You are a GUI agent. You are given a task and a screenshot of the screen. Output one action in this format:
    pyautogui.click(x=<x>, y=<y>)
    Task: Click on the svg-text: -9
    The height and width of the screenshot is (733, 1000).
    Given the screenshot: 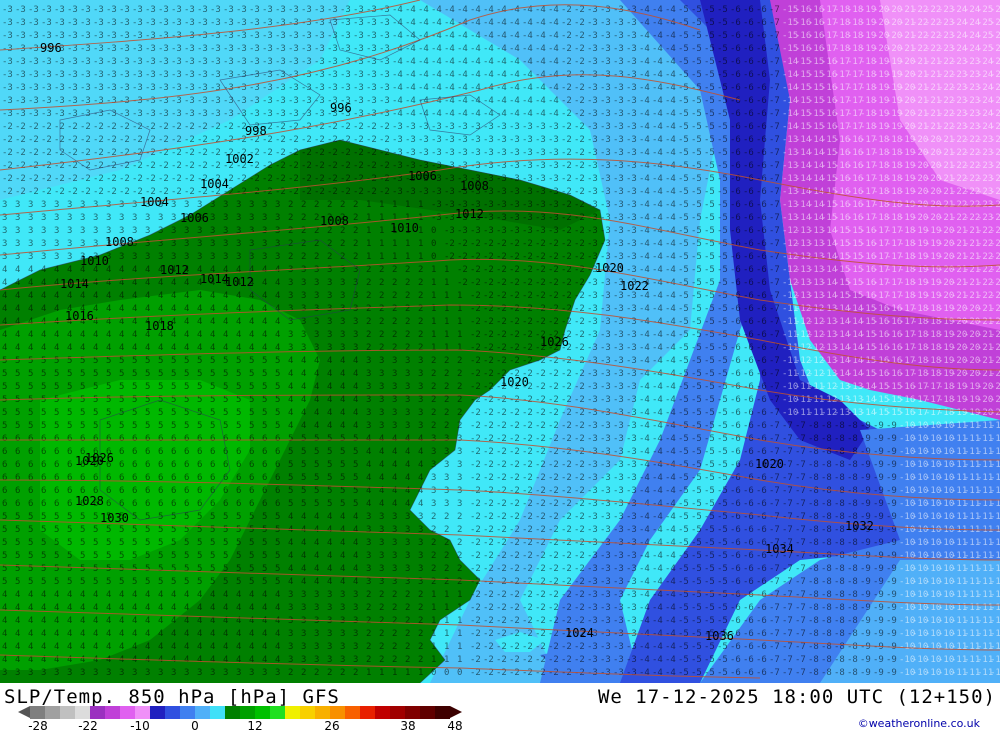 What is the action you would take?
    pyautogui.click(x=865, y=426)
    